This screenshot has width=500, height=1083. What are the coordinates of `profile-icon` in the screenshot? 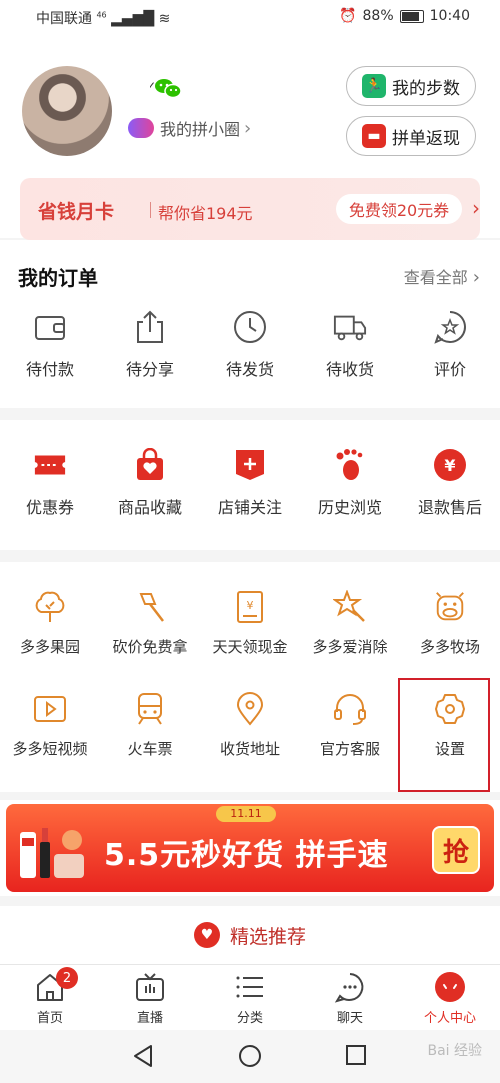 It's located at (450, 987).